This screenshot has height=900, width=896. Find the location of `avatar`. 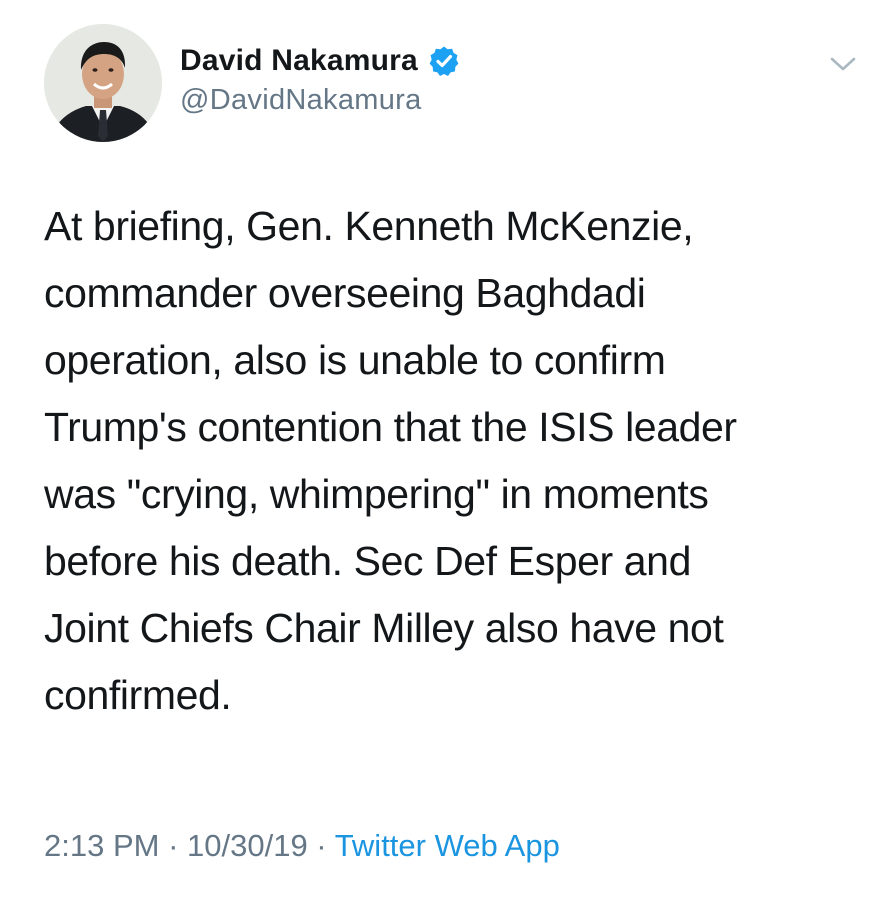

avatar is located at coordinates (103, 83).